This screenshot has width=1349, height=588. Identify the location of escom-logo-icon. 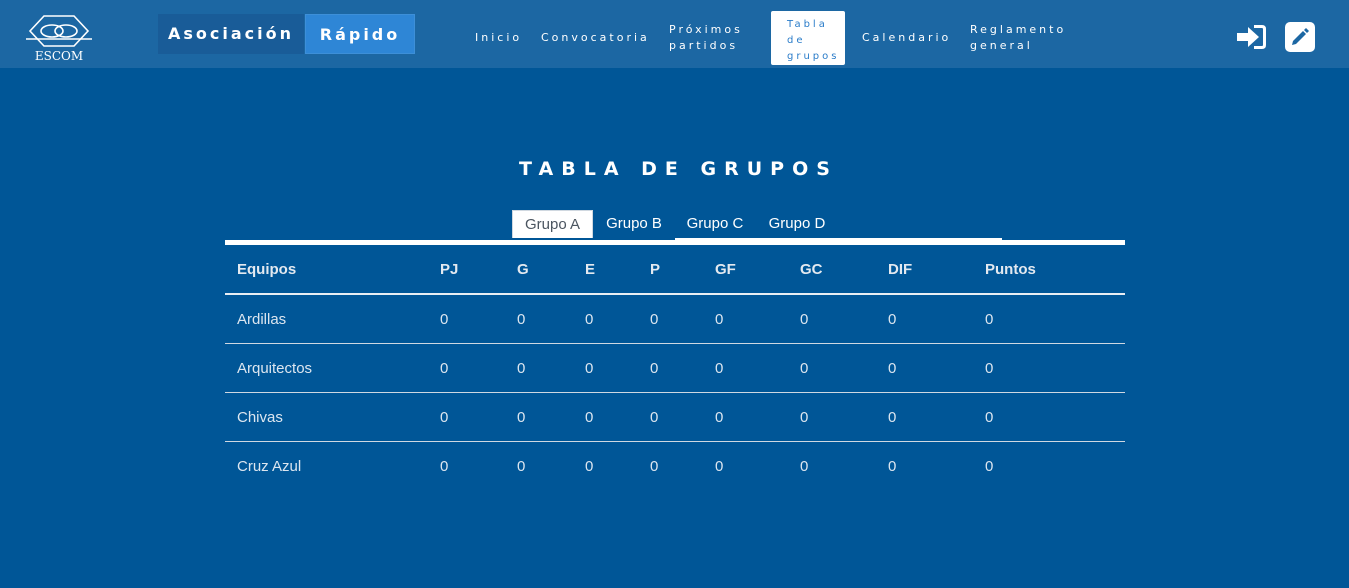
(59, 31).